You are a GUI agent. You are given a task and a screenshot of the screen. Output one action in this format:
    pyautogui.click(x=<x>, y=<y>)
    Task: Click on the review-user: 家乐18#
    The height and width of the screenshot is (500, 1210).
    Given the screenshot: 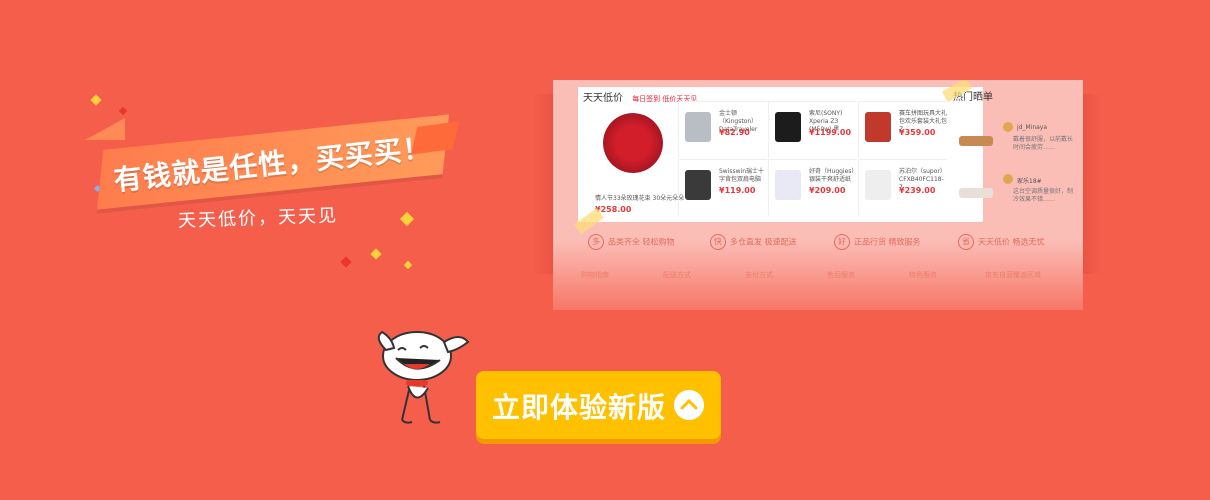 What is the action you would take?
    pyautogui.click(x=1029, y=181)
    